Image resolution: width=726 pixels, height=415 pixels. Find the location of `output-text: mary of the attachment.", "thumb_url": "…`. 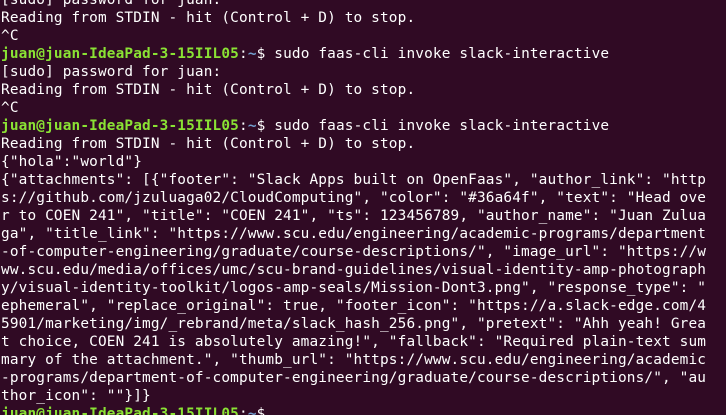

output-text: mary of the attachment.", "thumb_url": "… is located at coordinates (354, 360).